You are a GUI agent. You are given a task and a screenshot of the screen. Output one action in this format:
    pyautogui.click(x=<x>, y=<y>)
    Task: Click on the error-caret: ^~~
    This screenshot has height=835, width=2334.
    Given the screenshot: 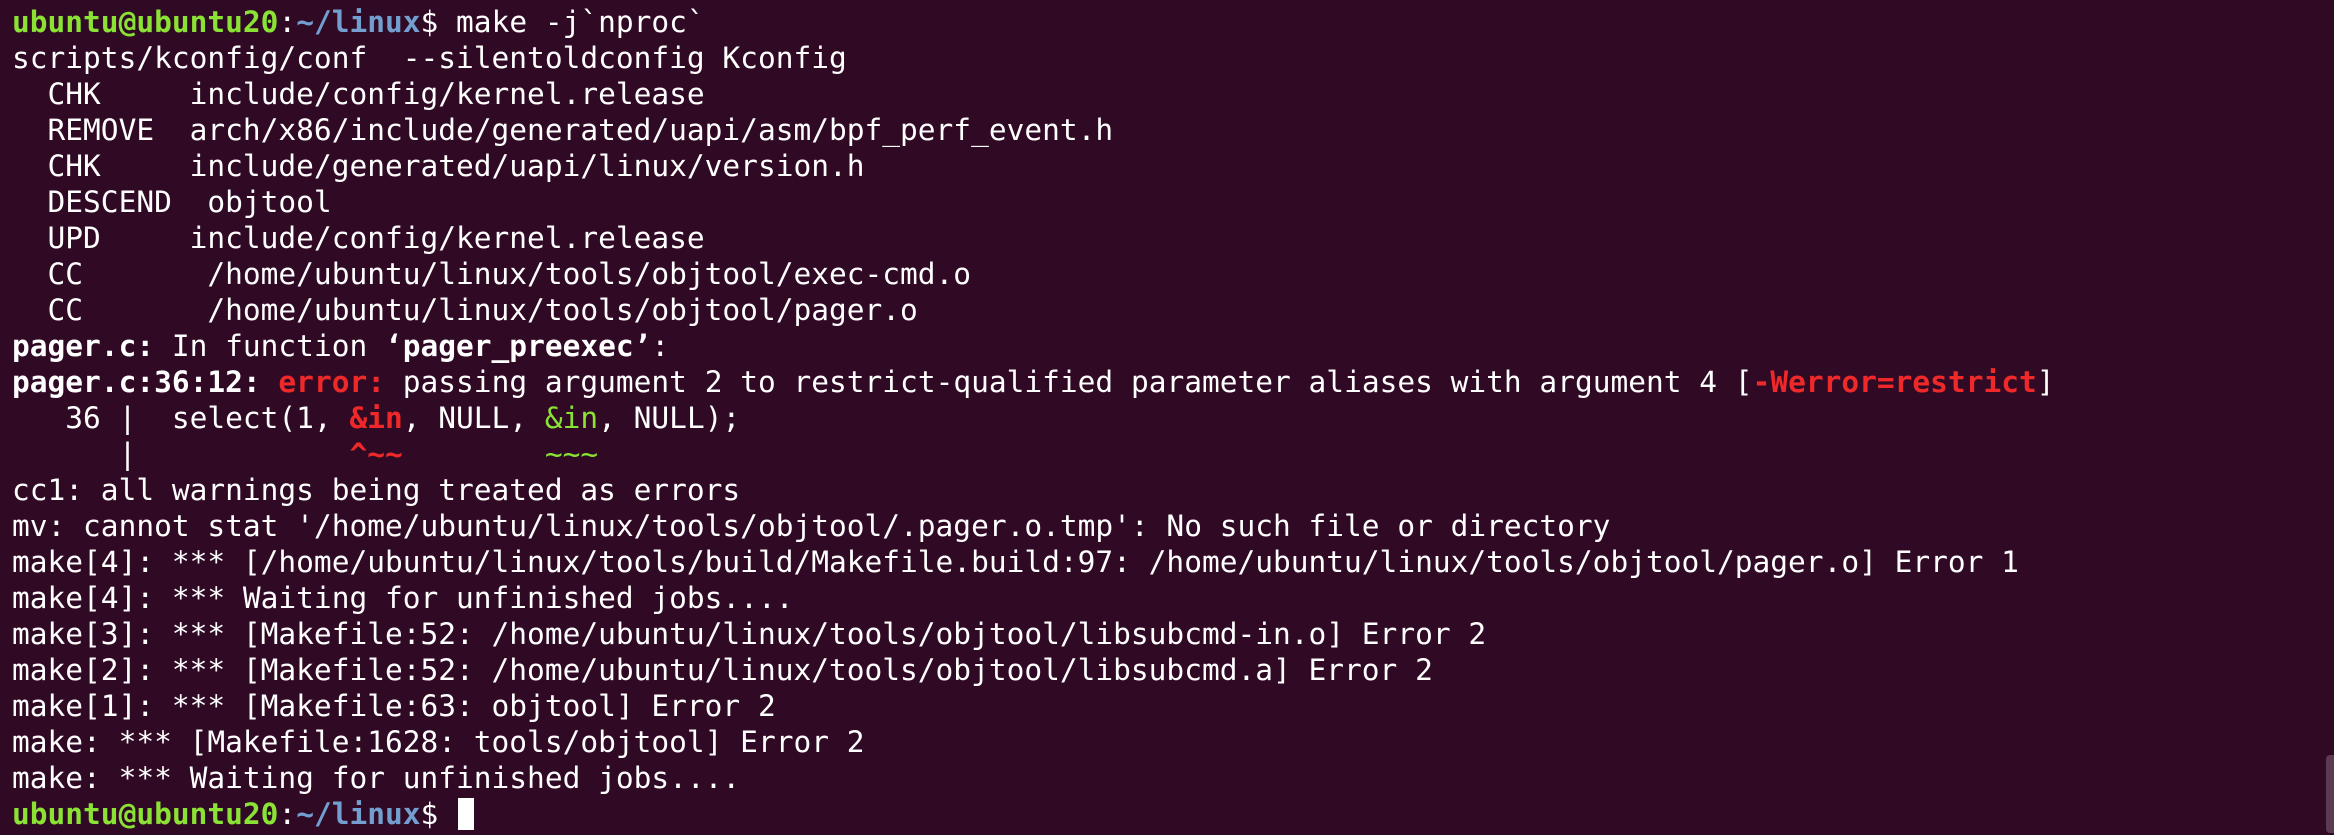 What is the action you would take?
    pyautogui.click(x=376, y=454)
    